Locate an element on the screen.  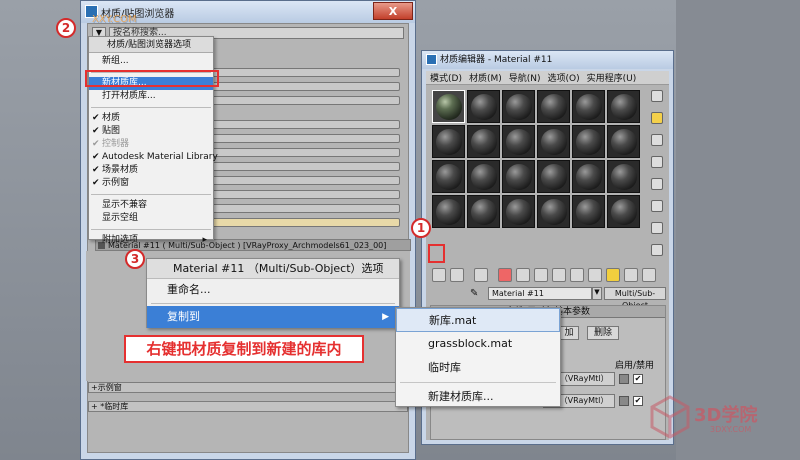
menu-item-additional-options: 附加选项 ▸ is located at coordinates (151, 240).